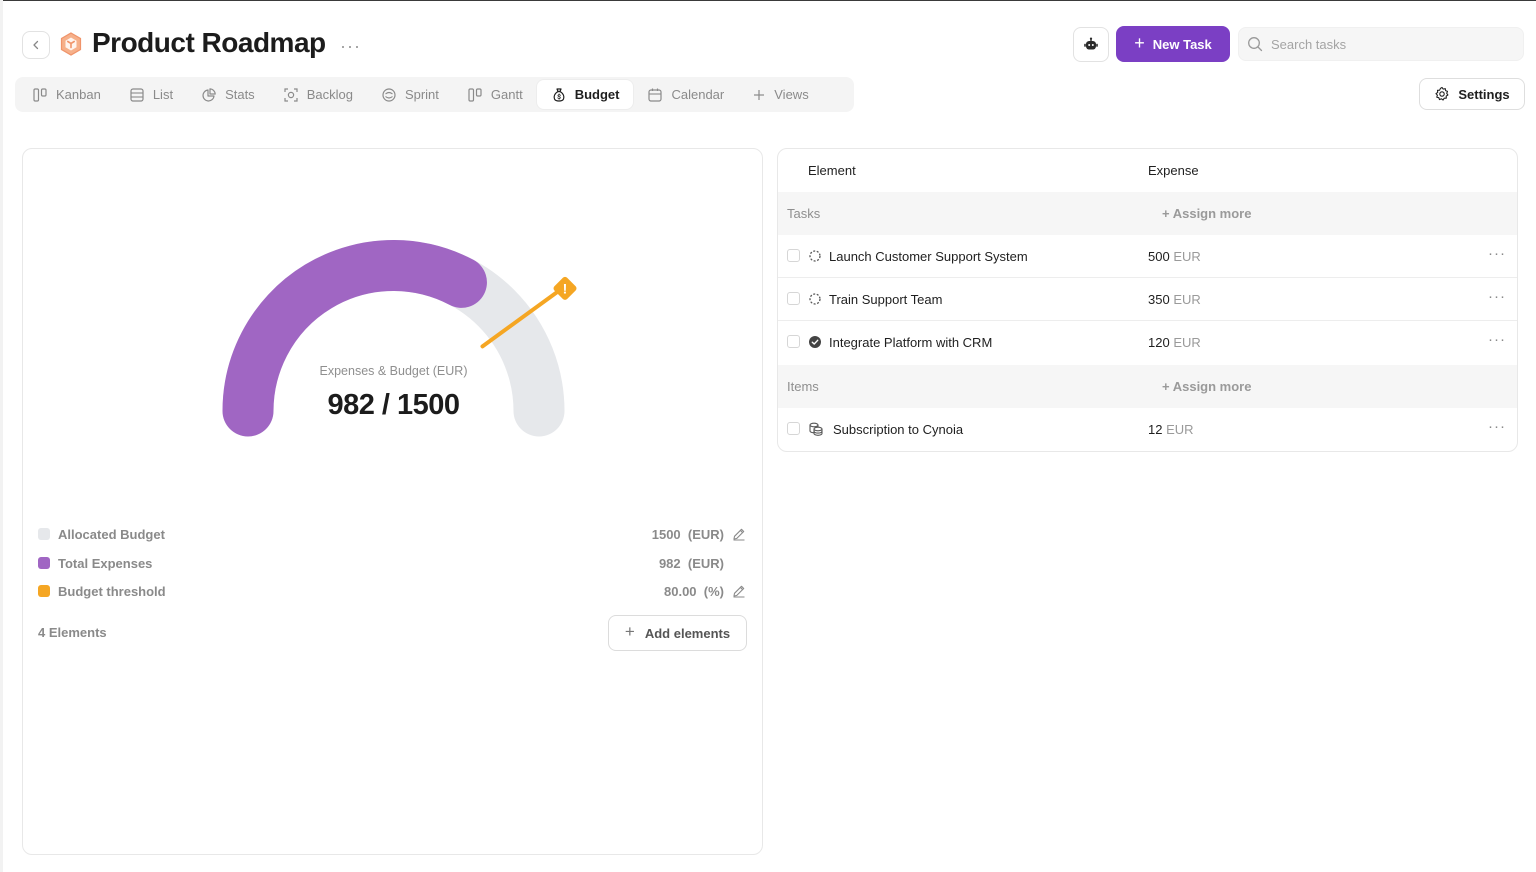 This screenshot has width=1536, height=872. What do you see at coordinates (44, 591) in the screenshot?
I see `threshold-swatch` at bounding box center [44, 591].